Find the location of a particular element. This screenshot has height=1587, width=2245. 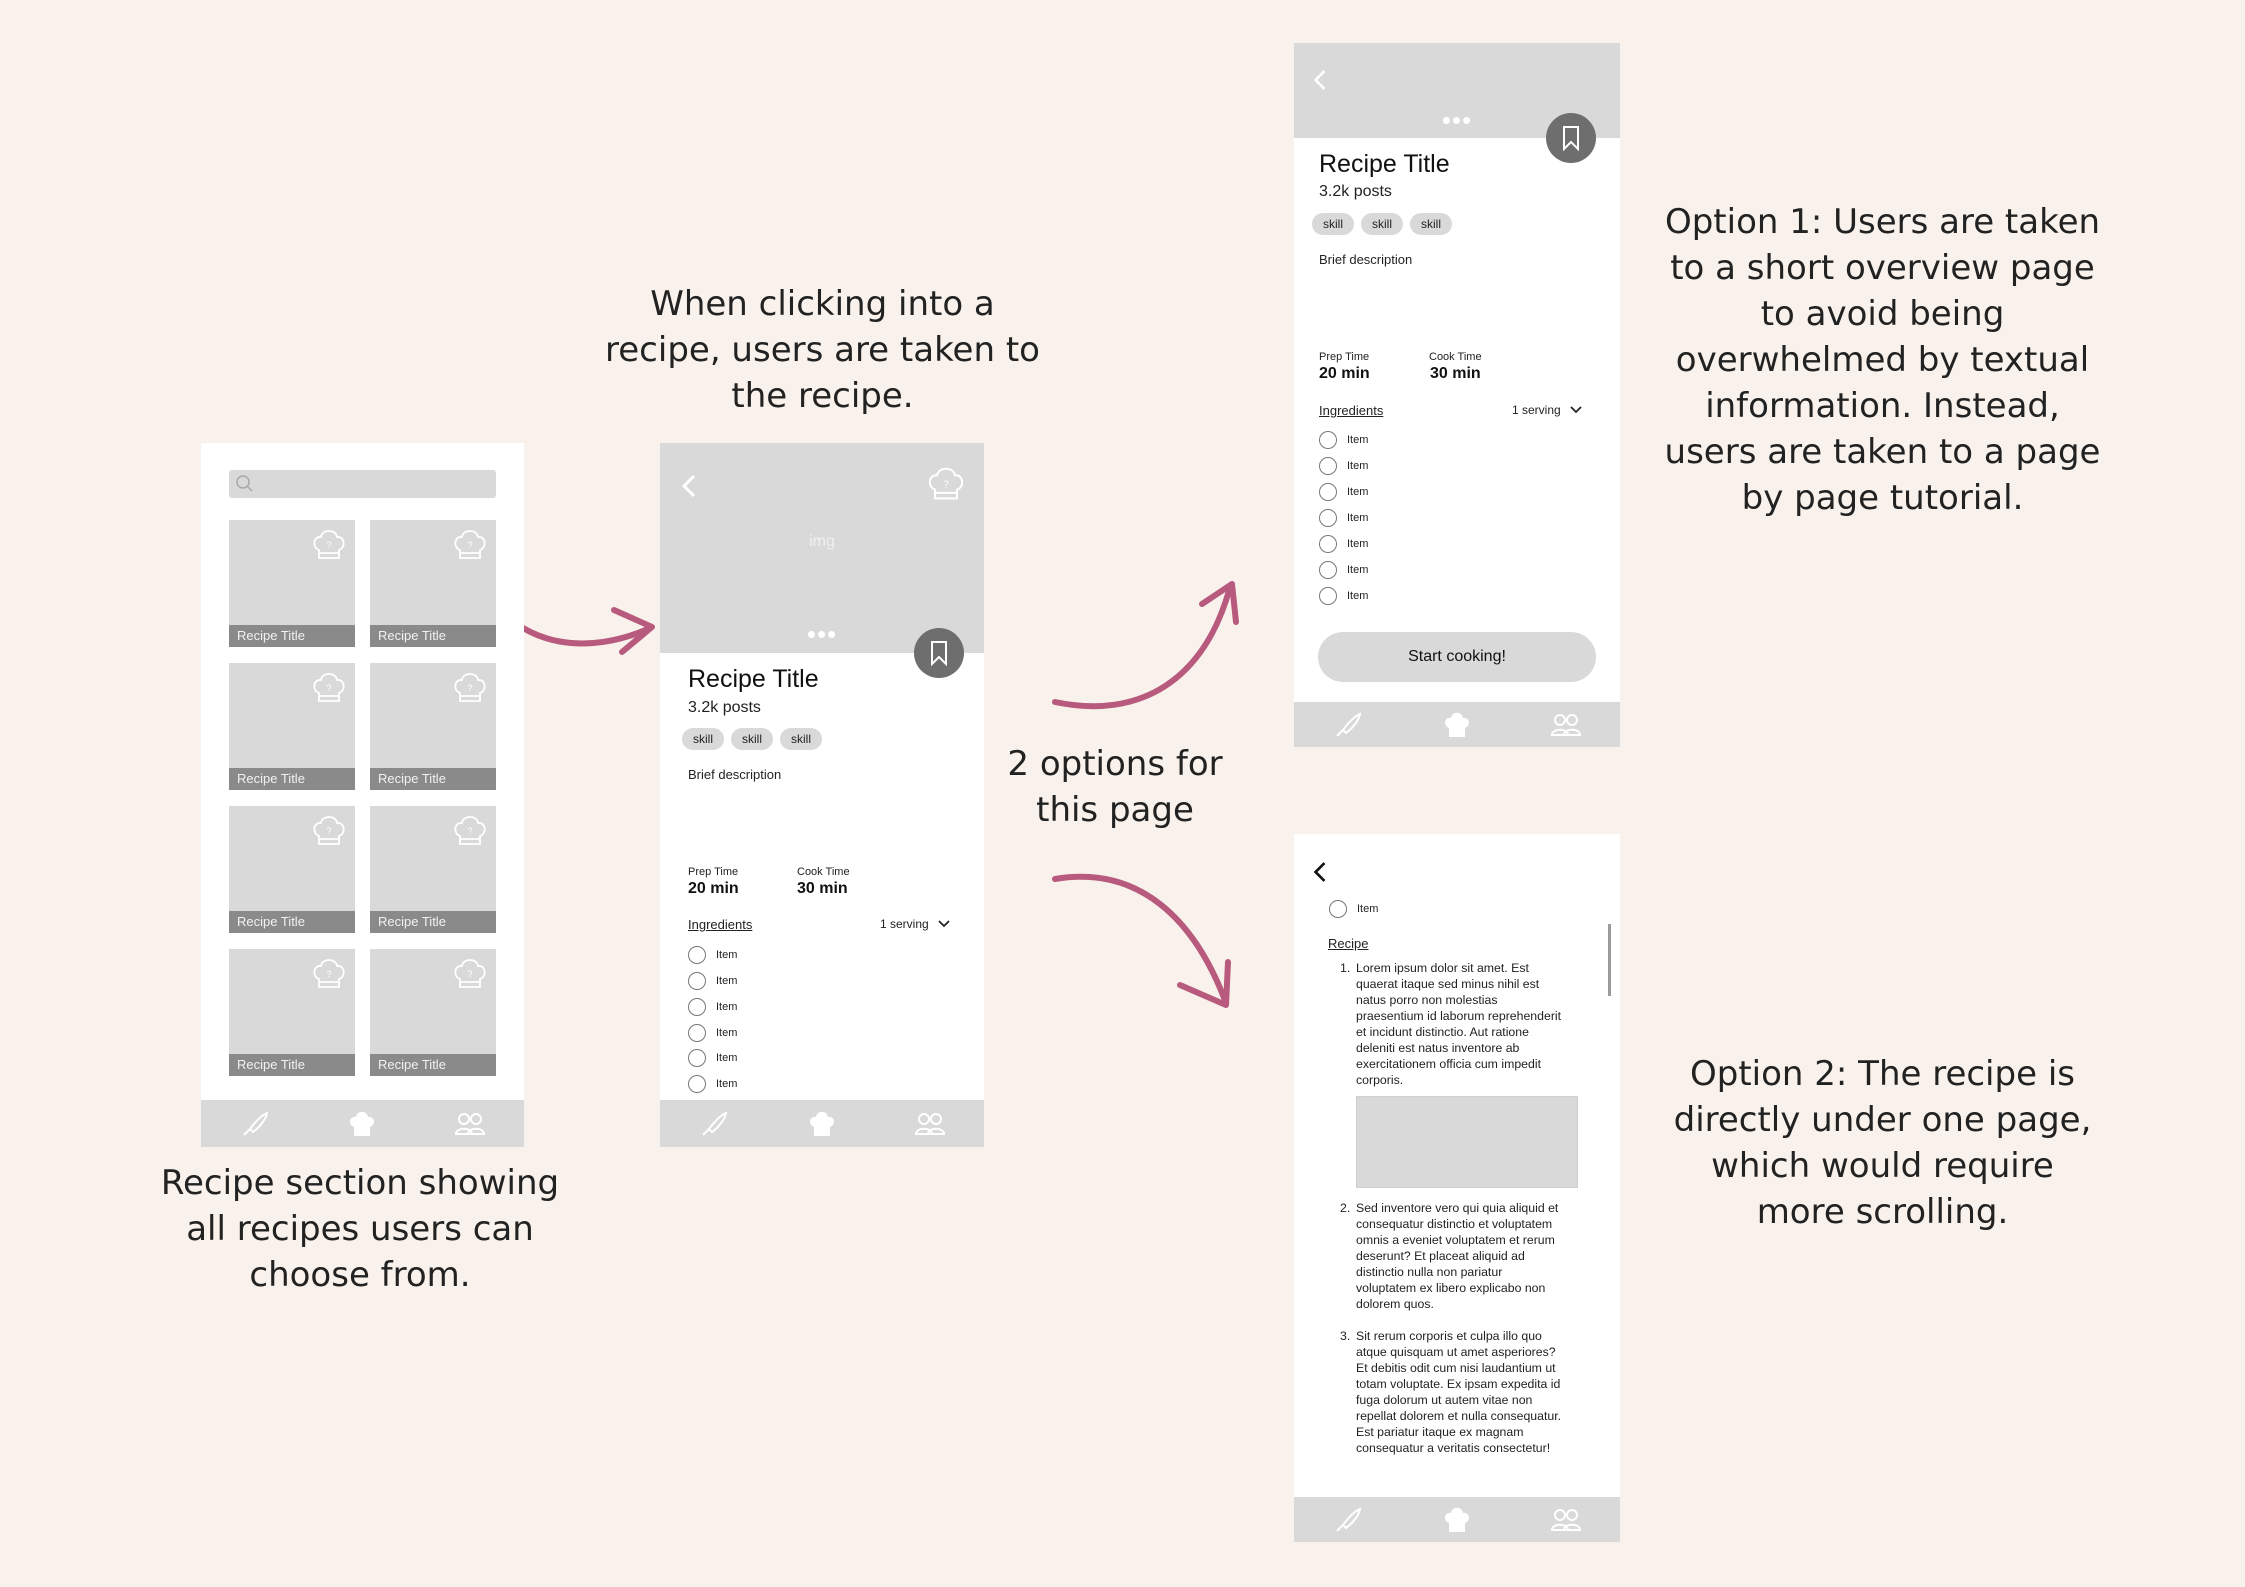

scrollbar is located at coordinates (1609, 960).